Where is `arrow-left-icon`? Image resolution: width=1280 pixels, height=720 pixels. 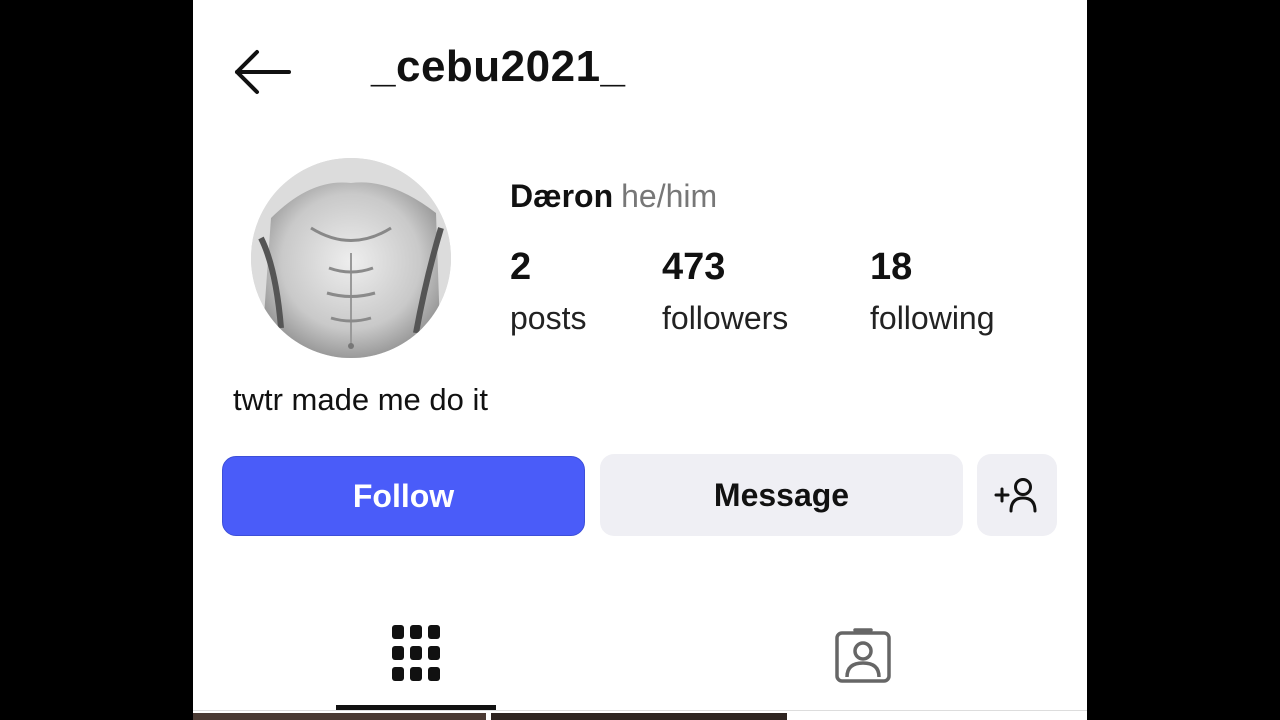 arrow-left-icon is located at coordinates (263, 72).